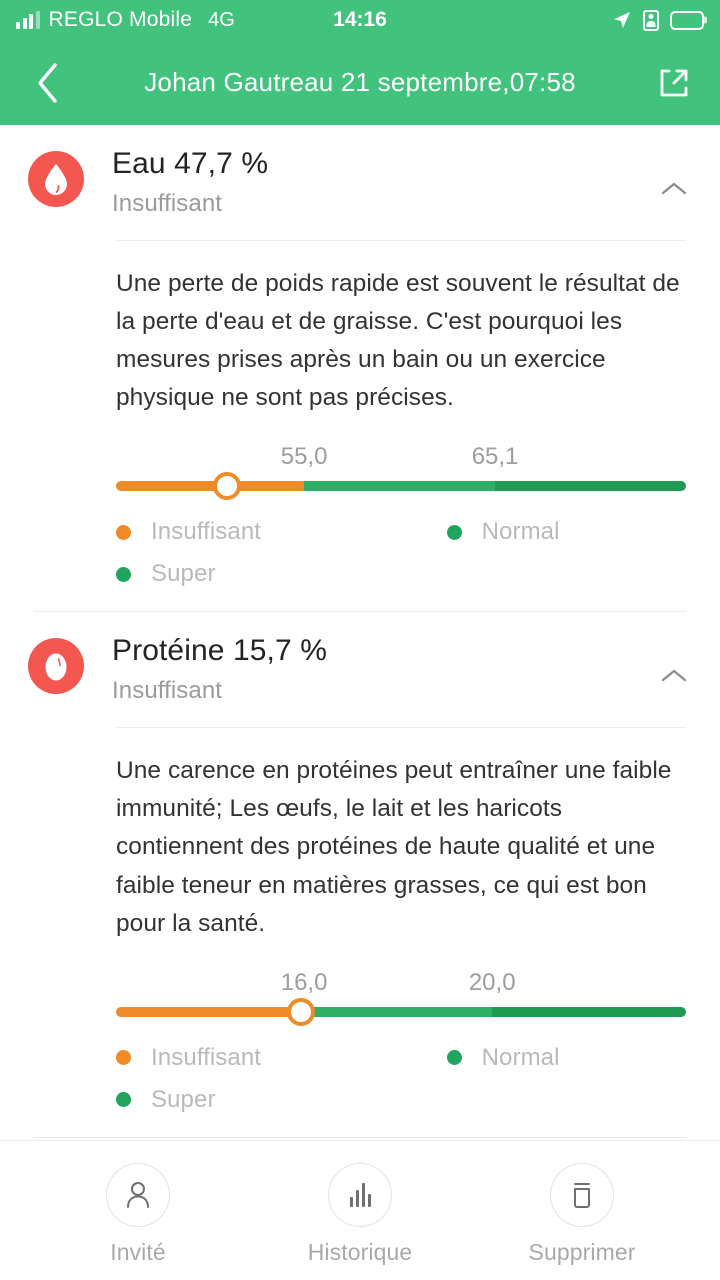 This screenshot has height=1280, width=720. What do you see at coordinates (304, 457) in the screenshot?
I see `slider-tick-label: 55,0` at bounding box center [304, 457].